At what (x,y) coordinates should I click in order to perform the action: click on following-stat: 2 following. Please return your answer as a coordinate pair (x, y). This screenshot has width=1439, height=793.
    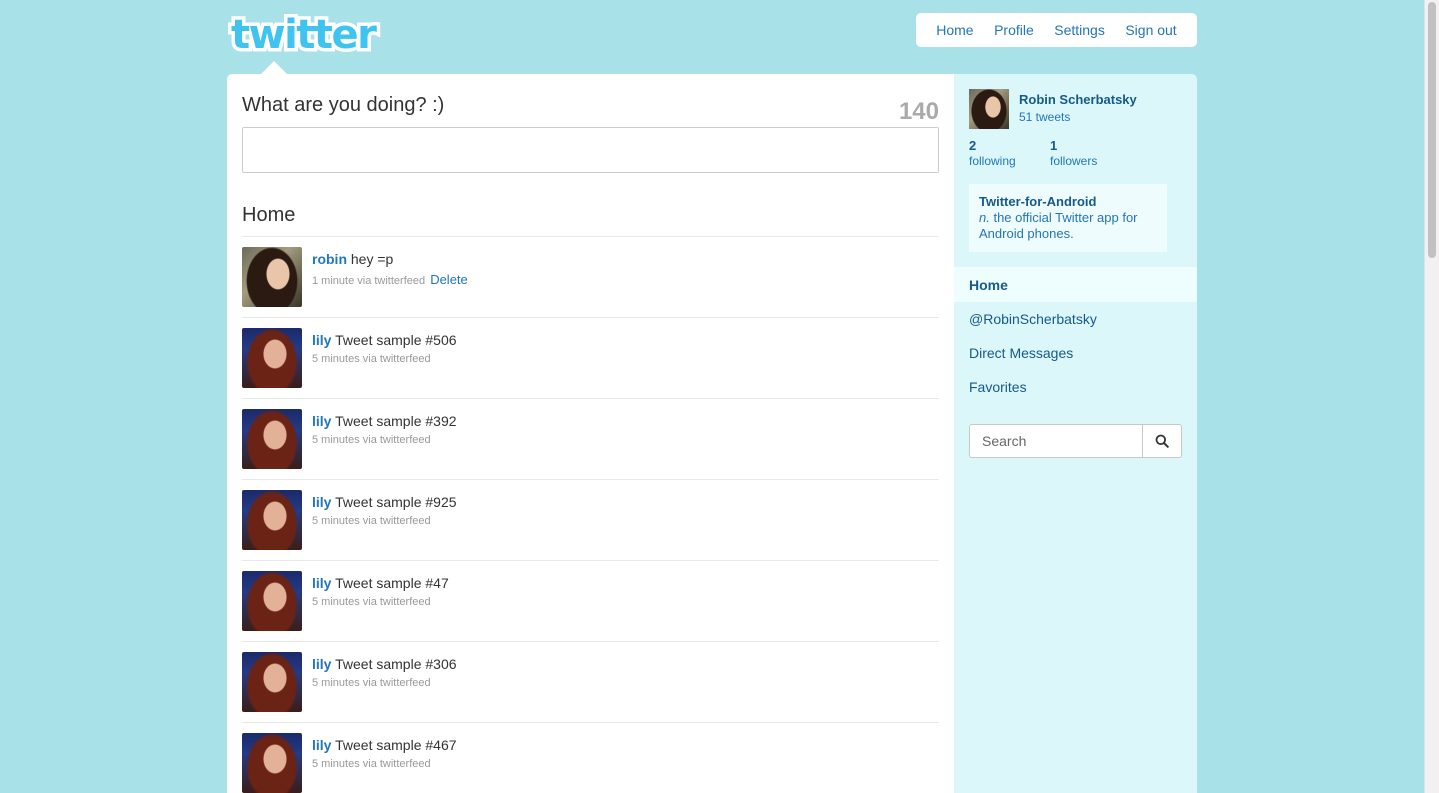
    Looking at the image, I should click on (992, 153).